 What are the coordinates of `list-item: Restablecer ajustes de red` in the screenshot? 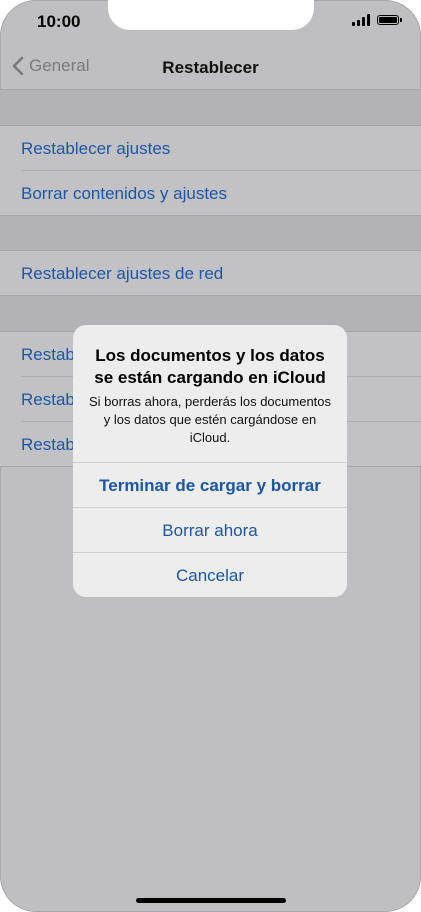 It's located at (210, 273).